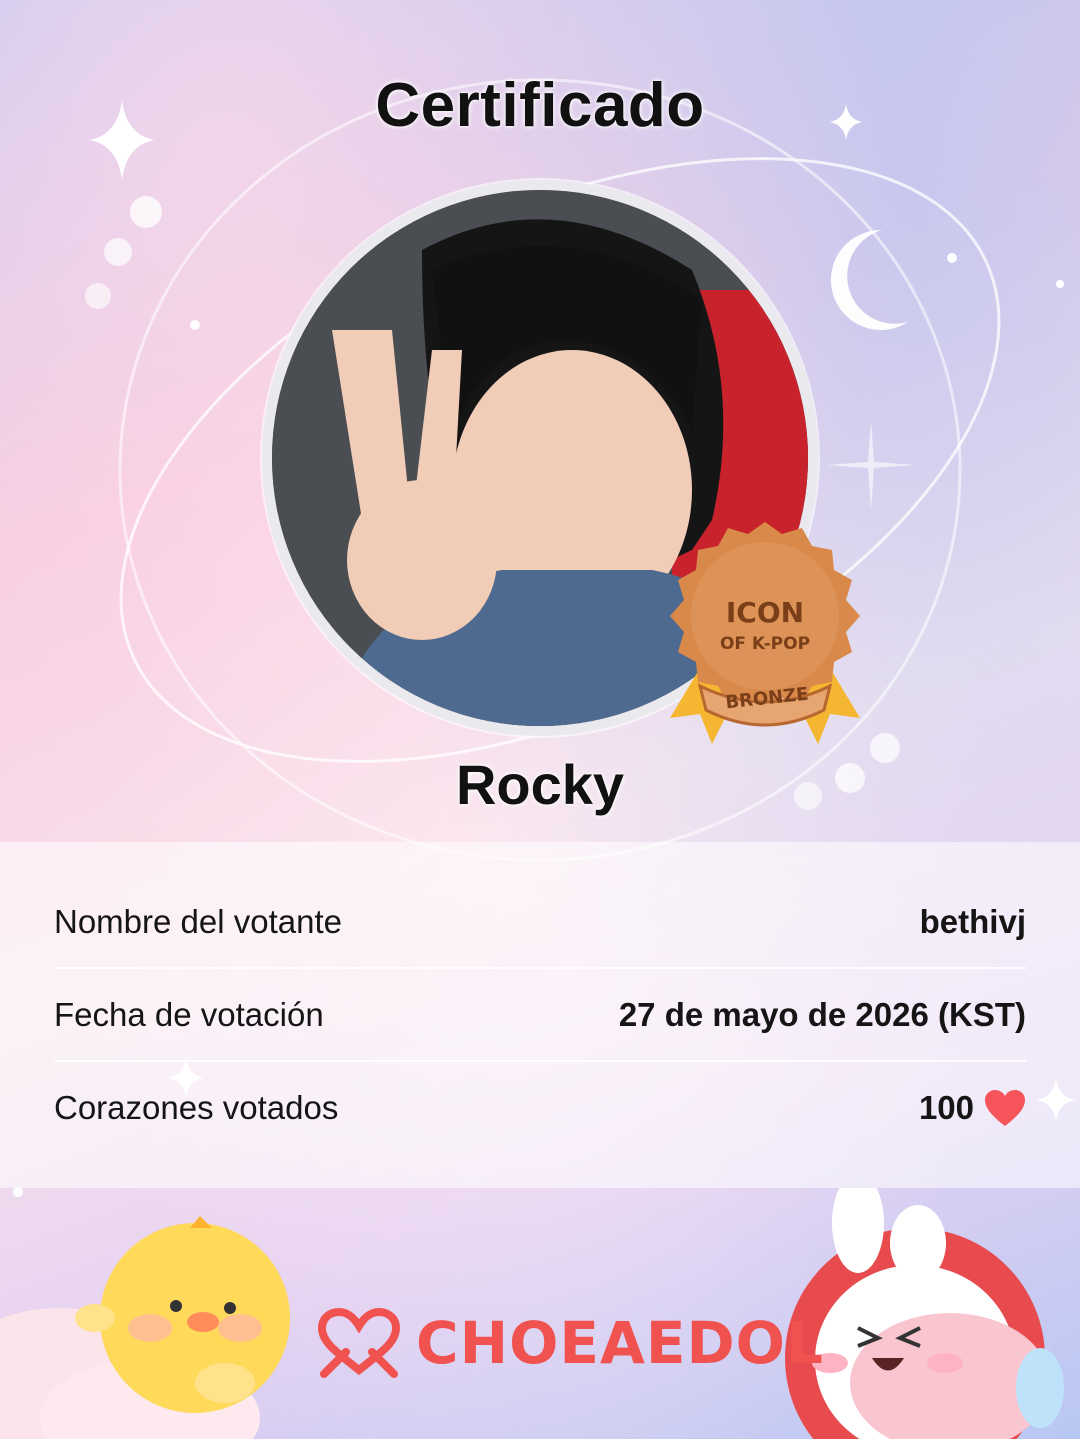 The height and width of the screenshot is (1439, 1080). I want to click on voter-name-value: bethivj, so click(972, 921).